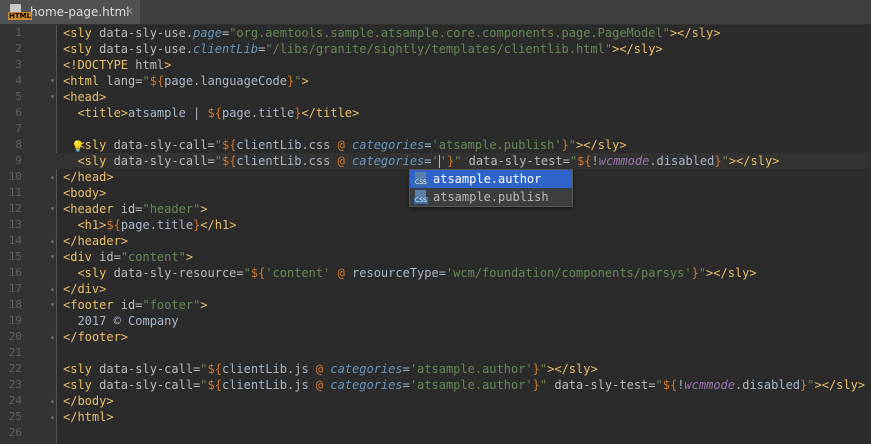 The image size is (871, 444). I want to click on line-number: 15, so click(15, 256).